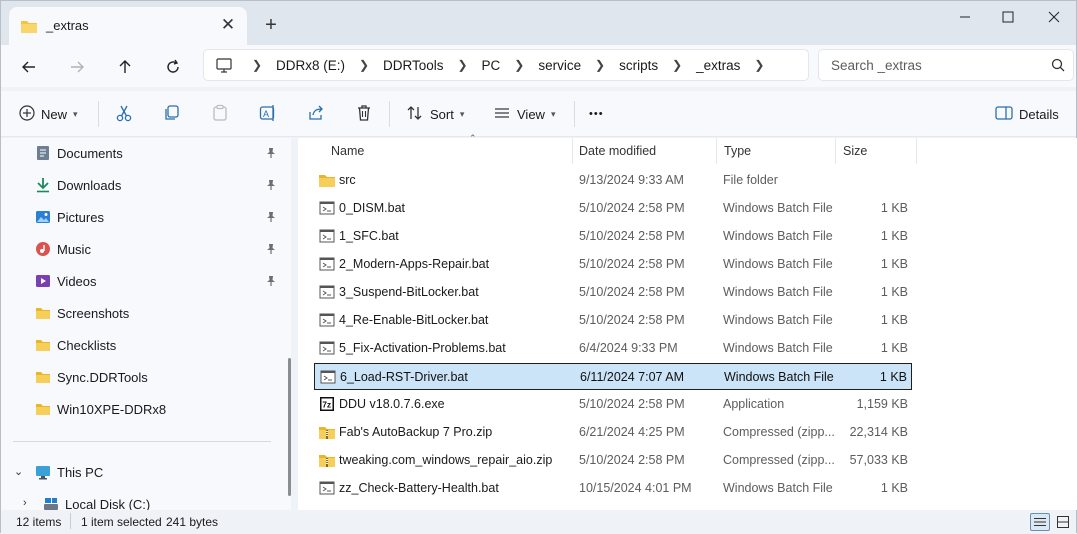 The image size is (1077, 534). I want to click on file-size: 57,033 KB, so click(878, 460).